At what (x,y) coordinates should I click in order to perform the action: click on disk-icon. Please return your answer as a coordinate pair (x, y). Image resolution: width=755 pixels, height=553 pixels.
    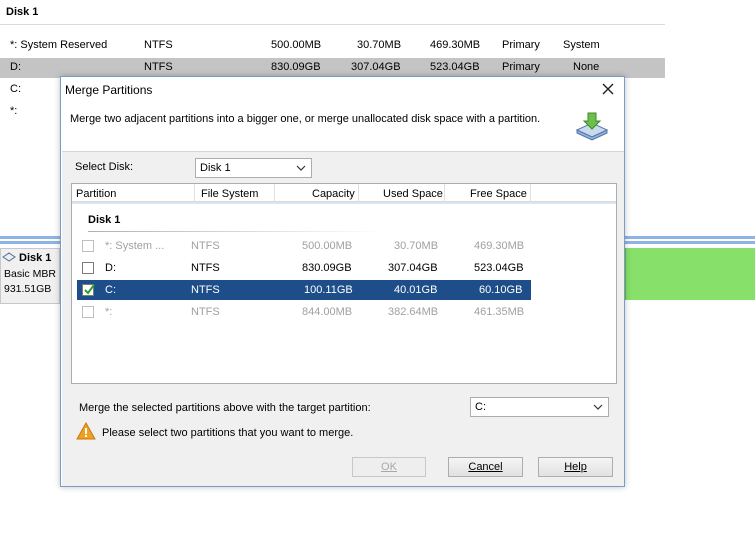
    Looking at the image, I should click on (9, 257).